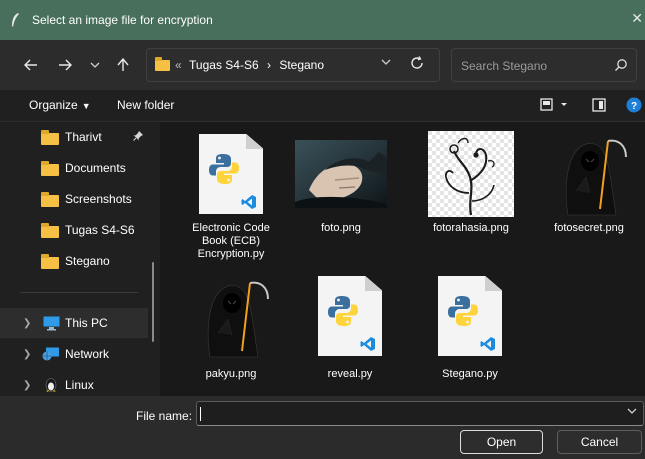  Describe the element at coordinates (51, 356) in the screenshot. I see `network-icon` at that location.